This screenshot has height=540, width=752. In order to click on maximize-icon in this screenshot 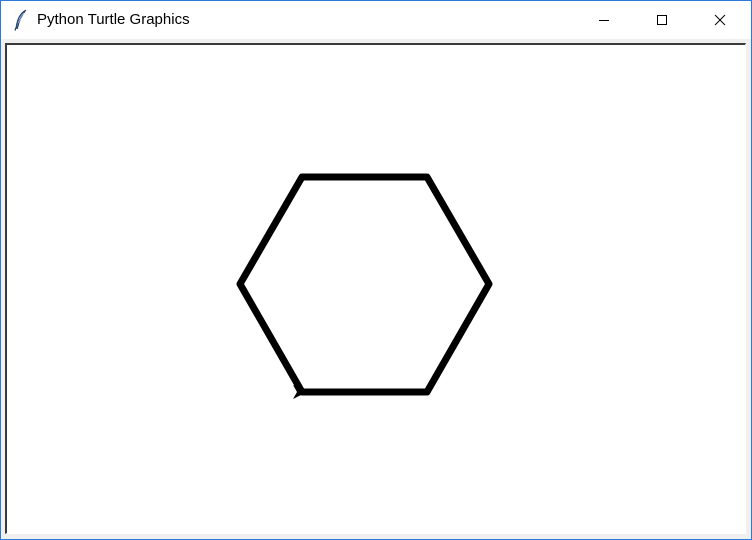, I will do `click(662, 20)`.